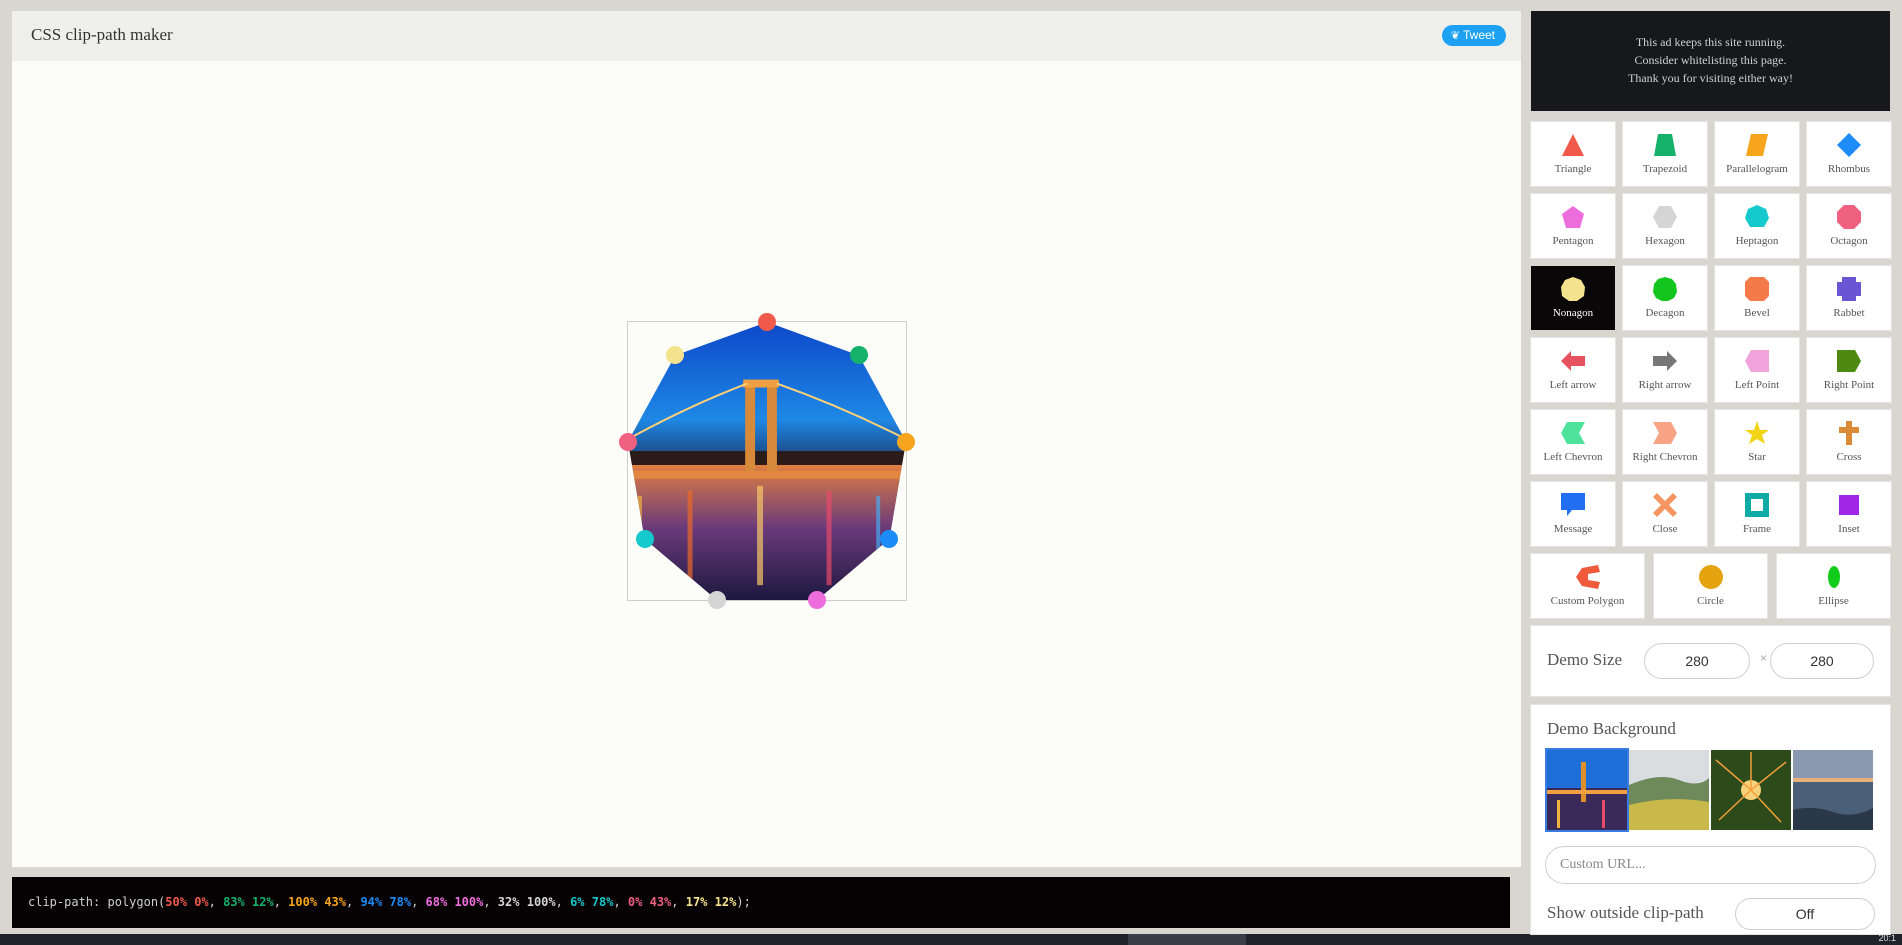 Image resolution: width=1902 pixels, height=945 pixels. I want to click on shape-right-point-button: Right Point, so click(1849, 370).